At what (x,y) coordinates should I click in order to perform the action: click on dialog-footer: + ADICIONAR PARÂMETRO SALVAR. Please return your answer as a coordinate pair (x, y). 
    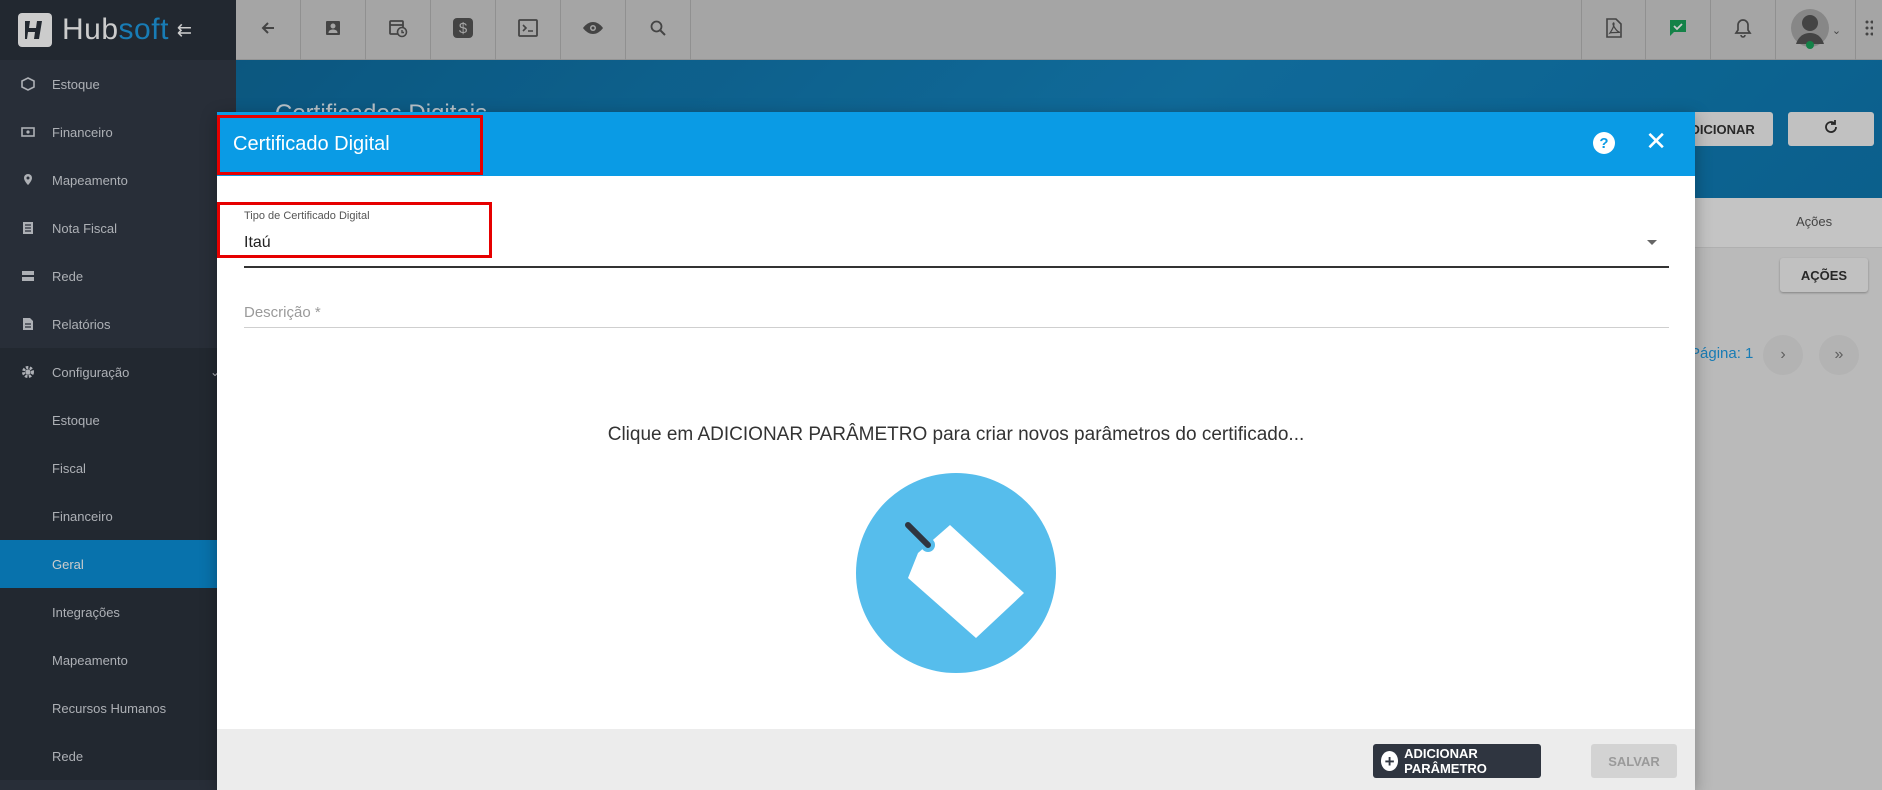
    Looking at the image, I should click on (956, 759).